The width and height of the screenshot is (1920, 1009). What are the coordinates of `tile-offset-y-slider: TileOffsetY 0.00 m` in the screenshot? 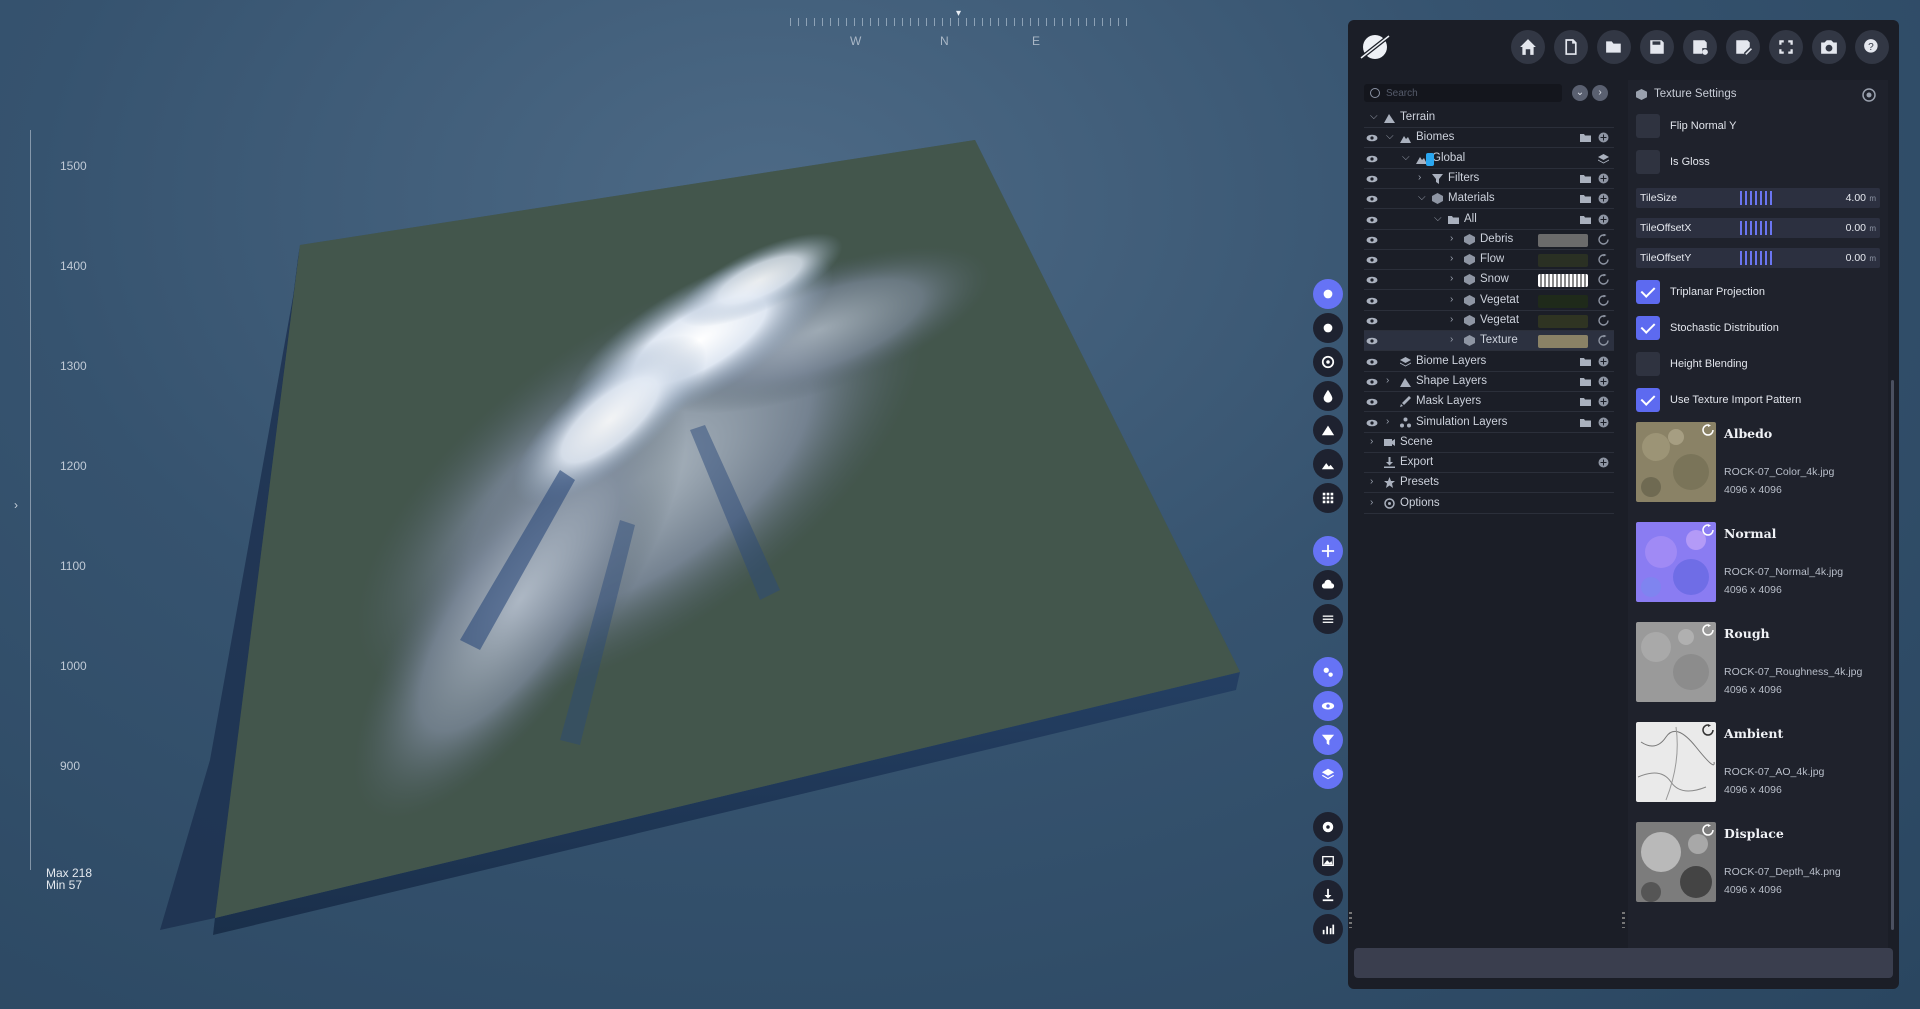 It's located at (1758, 258).